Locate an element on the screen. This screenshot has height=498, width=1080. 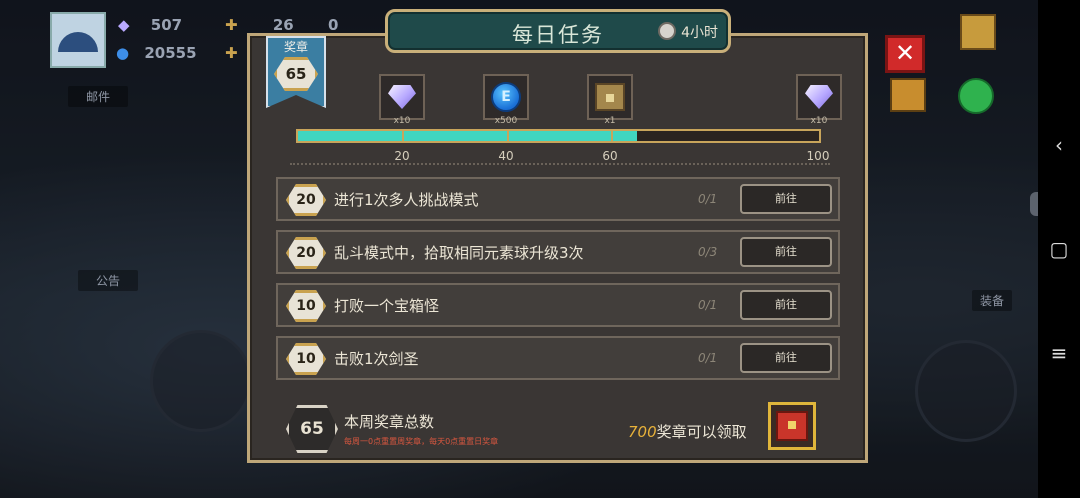
task-description: 打败一个宝箱怪 is located at coordinates (387, 306).